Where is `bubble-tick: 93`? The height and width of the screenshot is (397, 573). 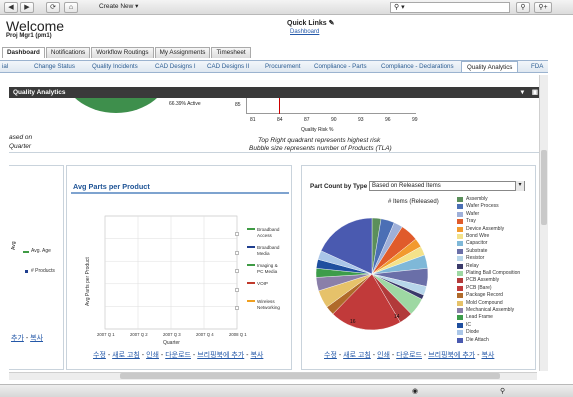
bubble-tick: 93 is located at coordinates (361, 120).